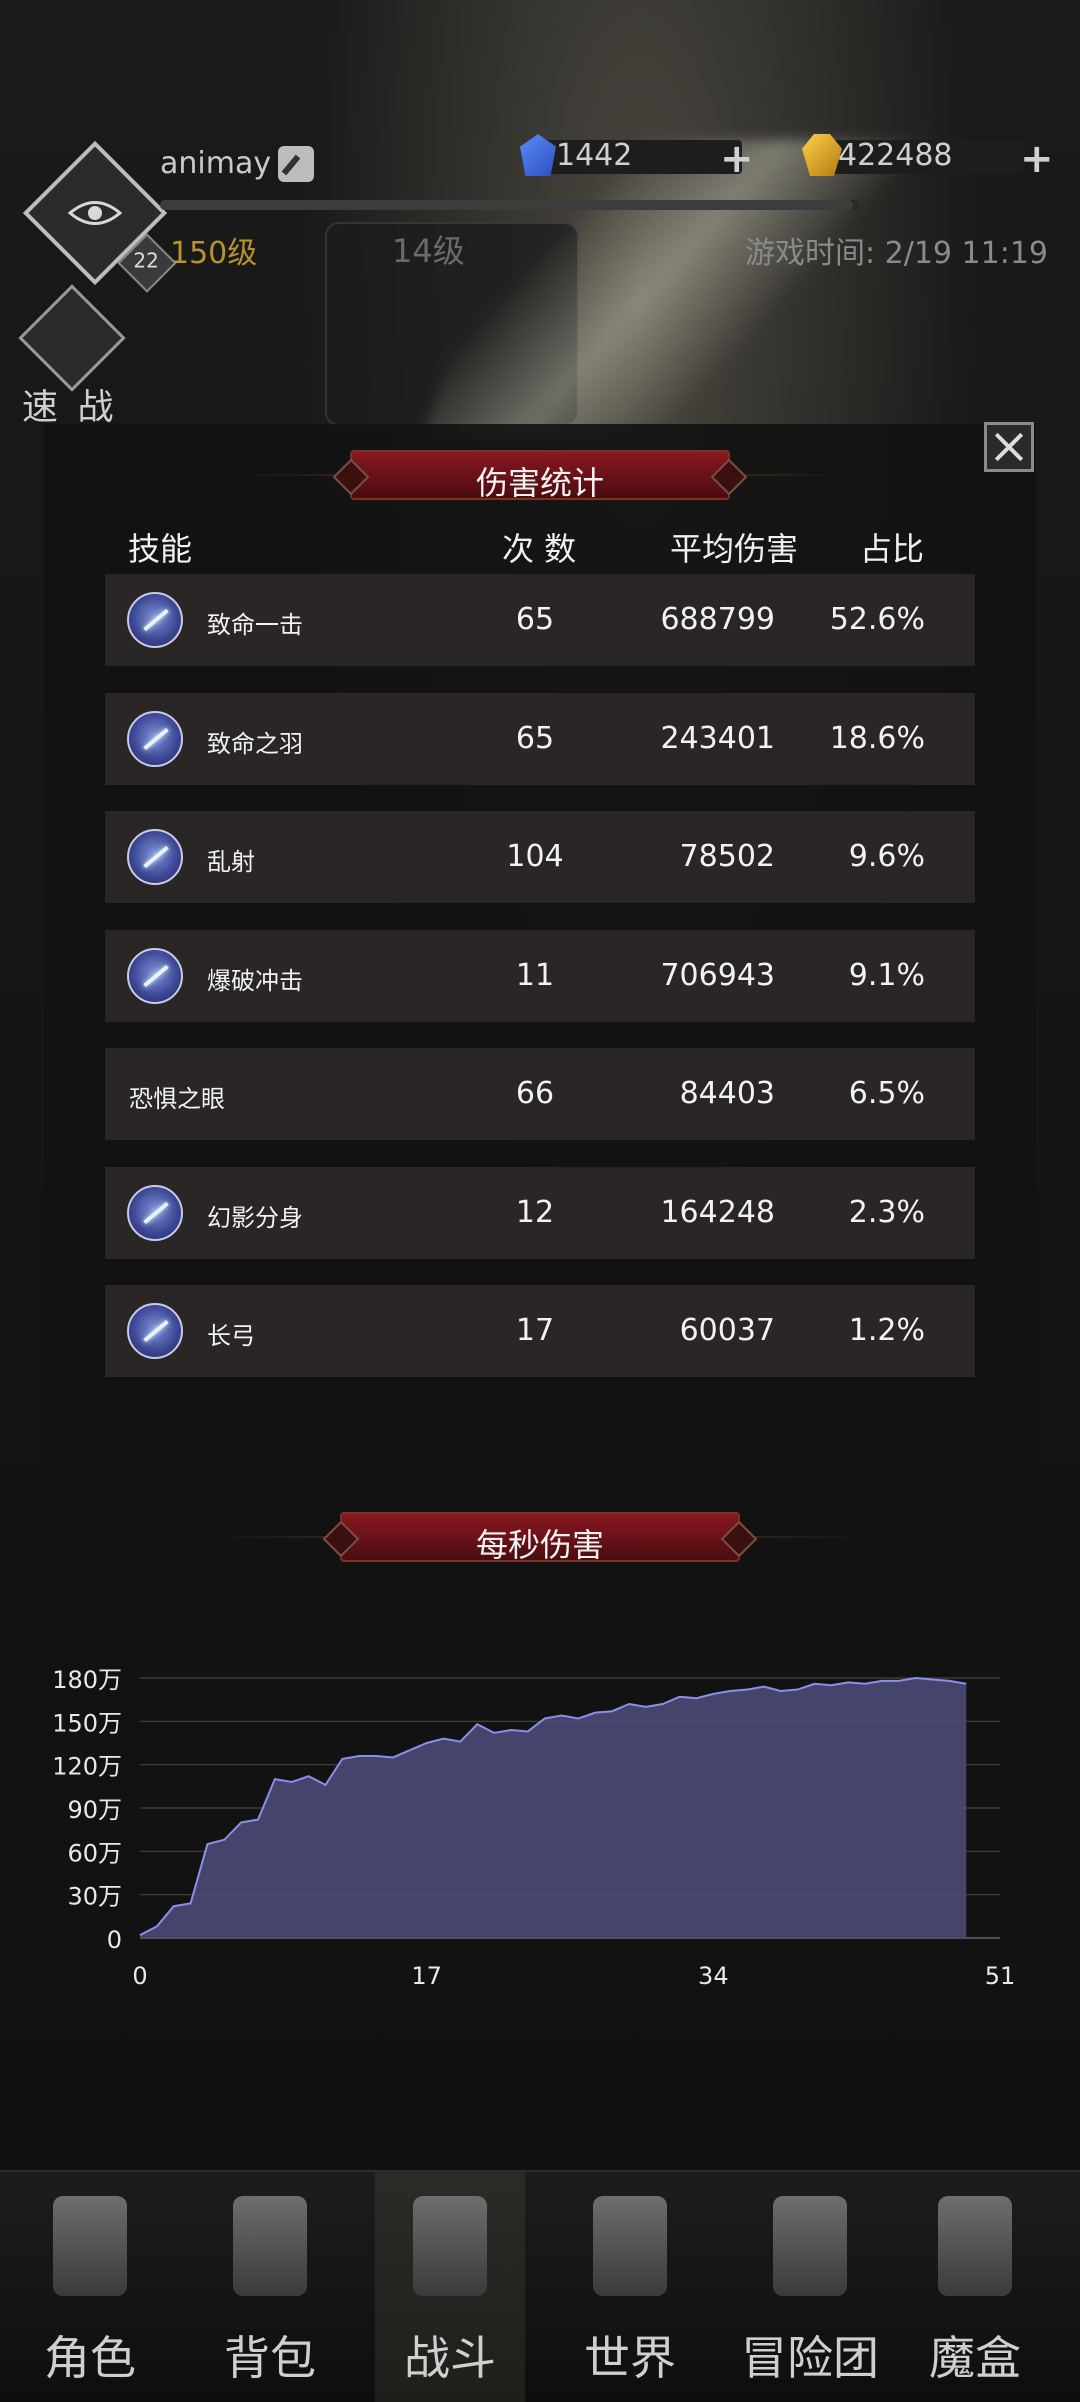  I want to click on dps-banner: 每秒伤害, so click(540, 1538).